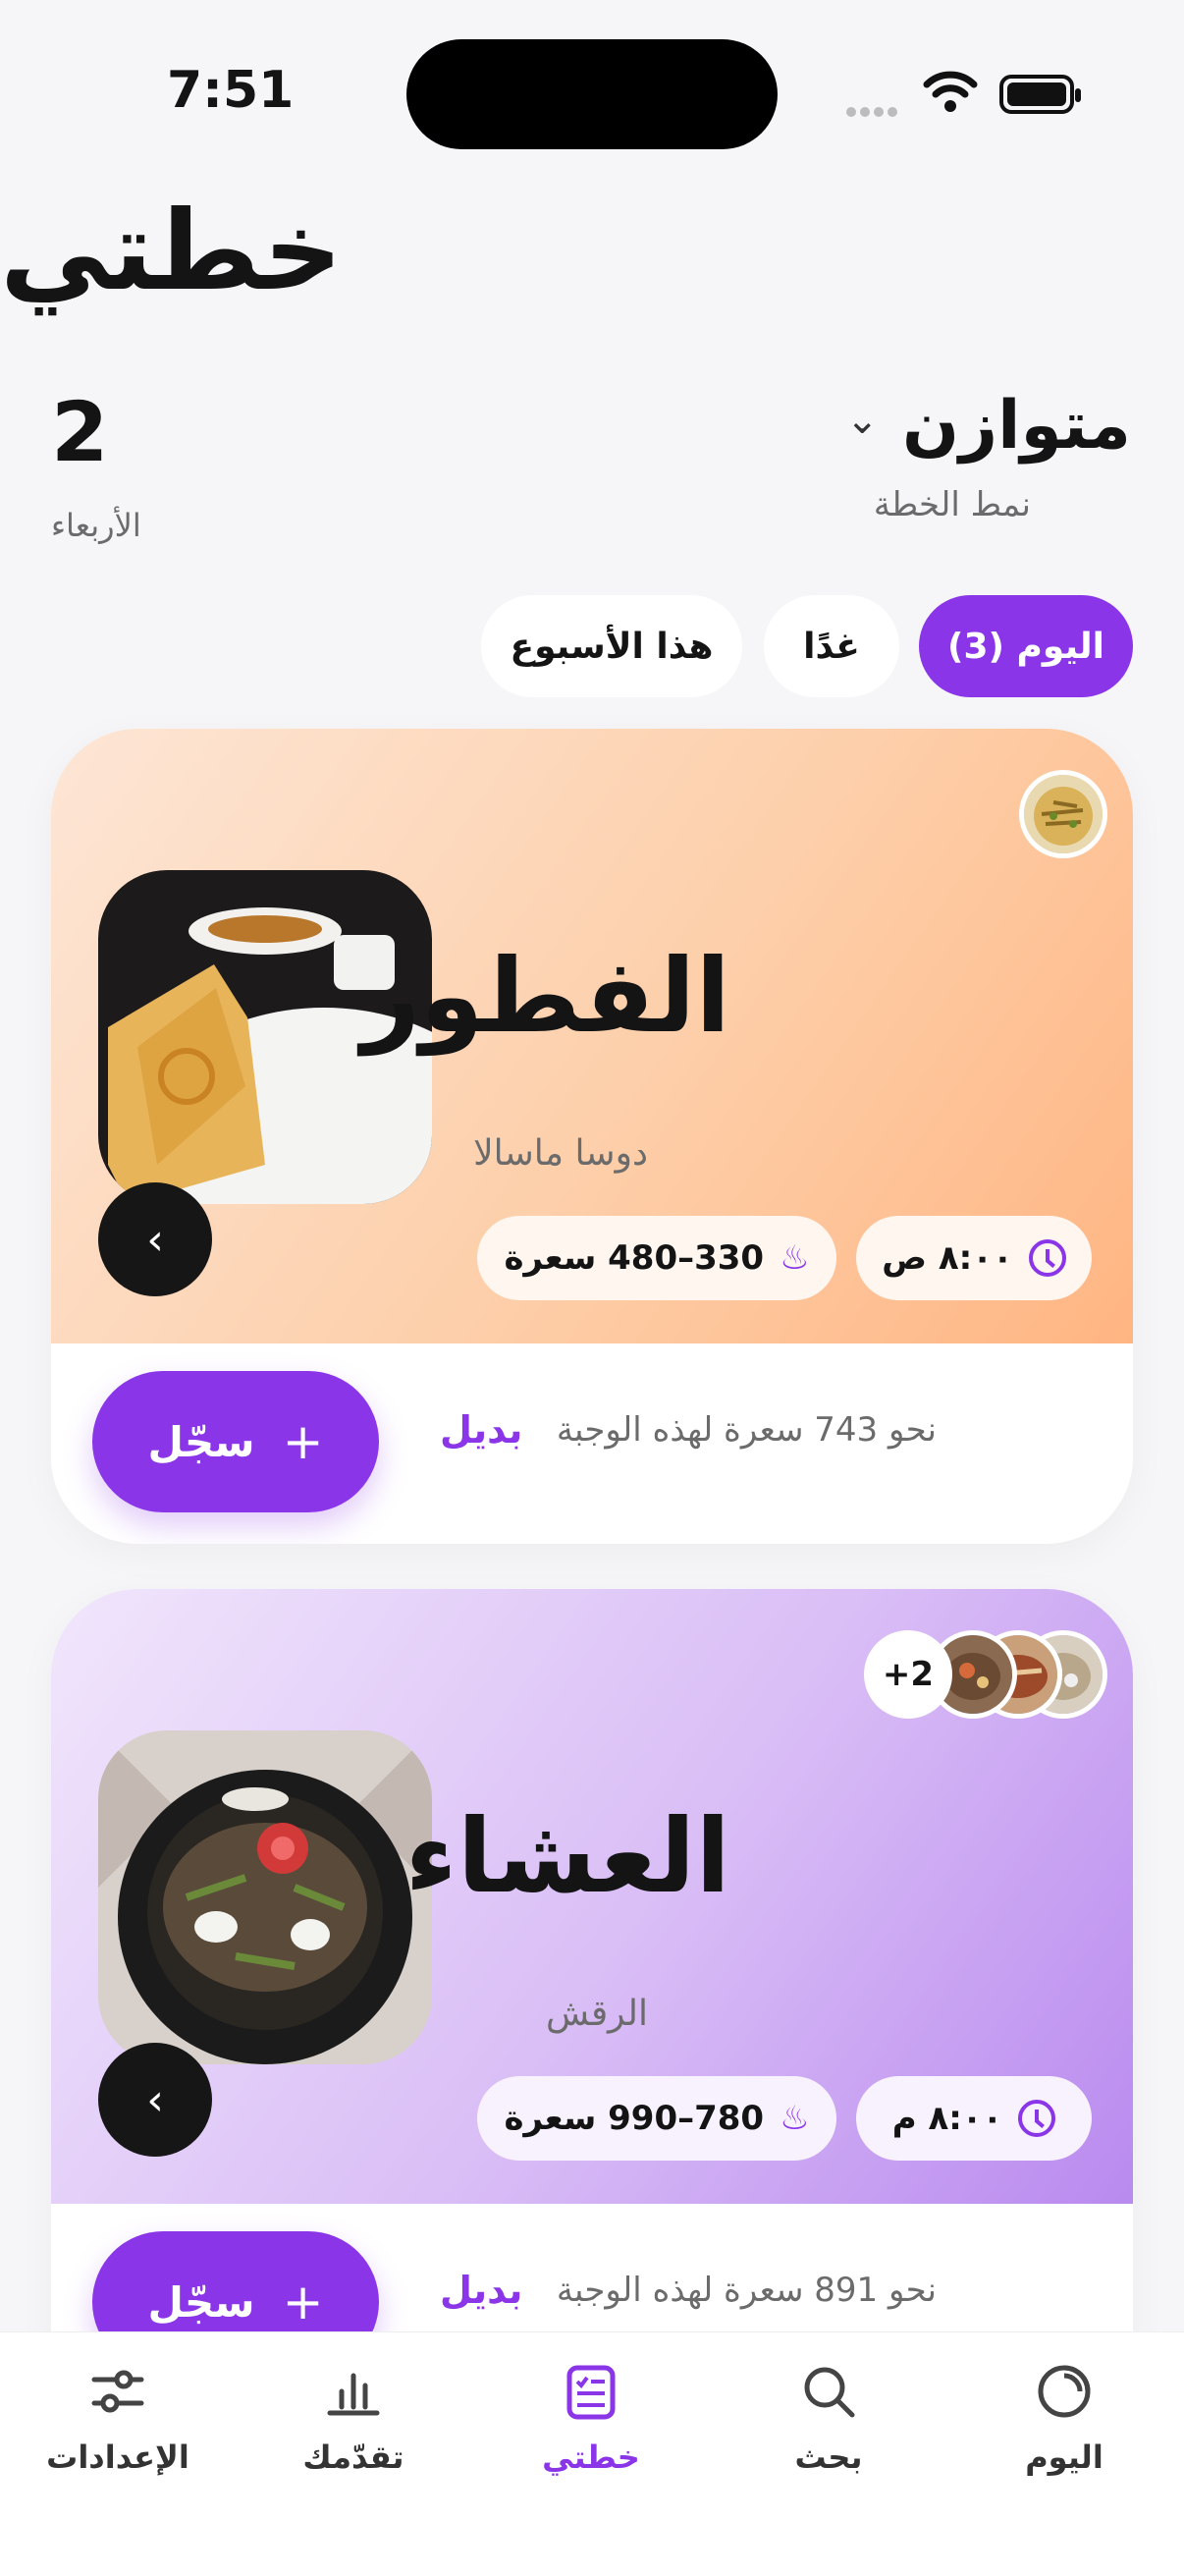  I want to click on more-dishes-badge: +2, so click(908, 1675).